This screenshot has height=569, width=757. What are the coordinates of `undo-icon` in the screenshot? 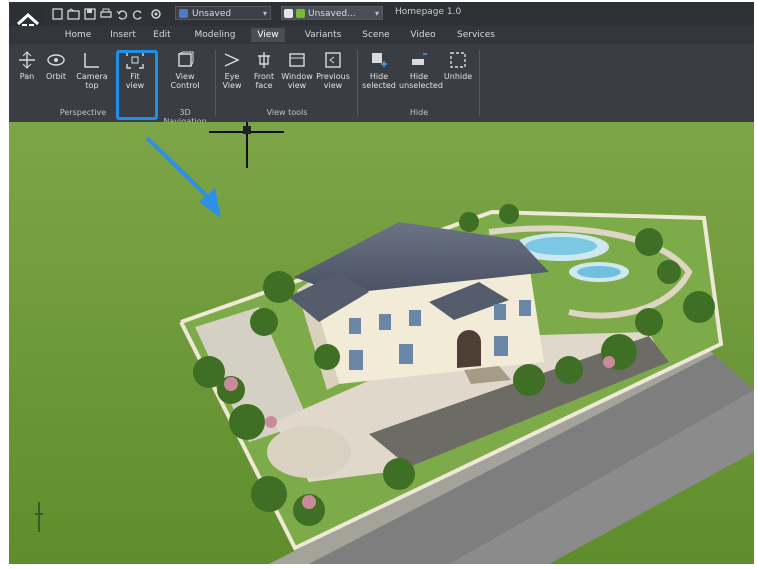 It's located at (122, 13).